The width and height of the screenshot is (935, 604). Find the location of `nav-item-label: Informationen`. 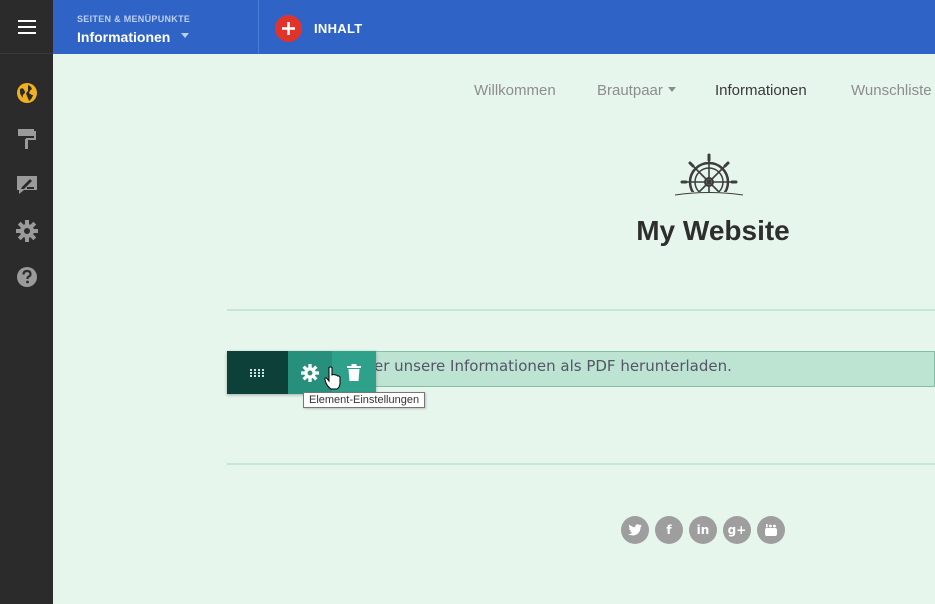

nav-item-label: Informationen is located at coordinates (761, 90).